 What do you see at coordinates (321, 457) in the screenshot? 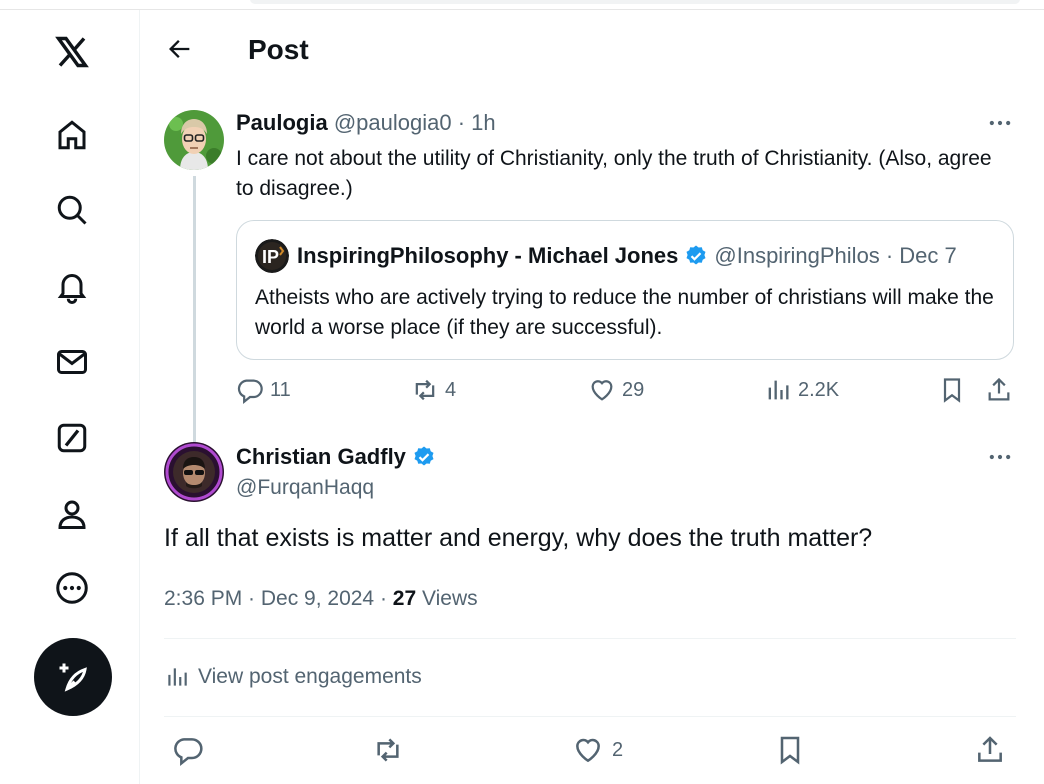
I see `author-name: Christian Gadfly` at bounding box center [321, 457].